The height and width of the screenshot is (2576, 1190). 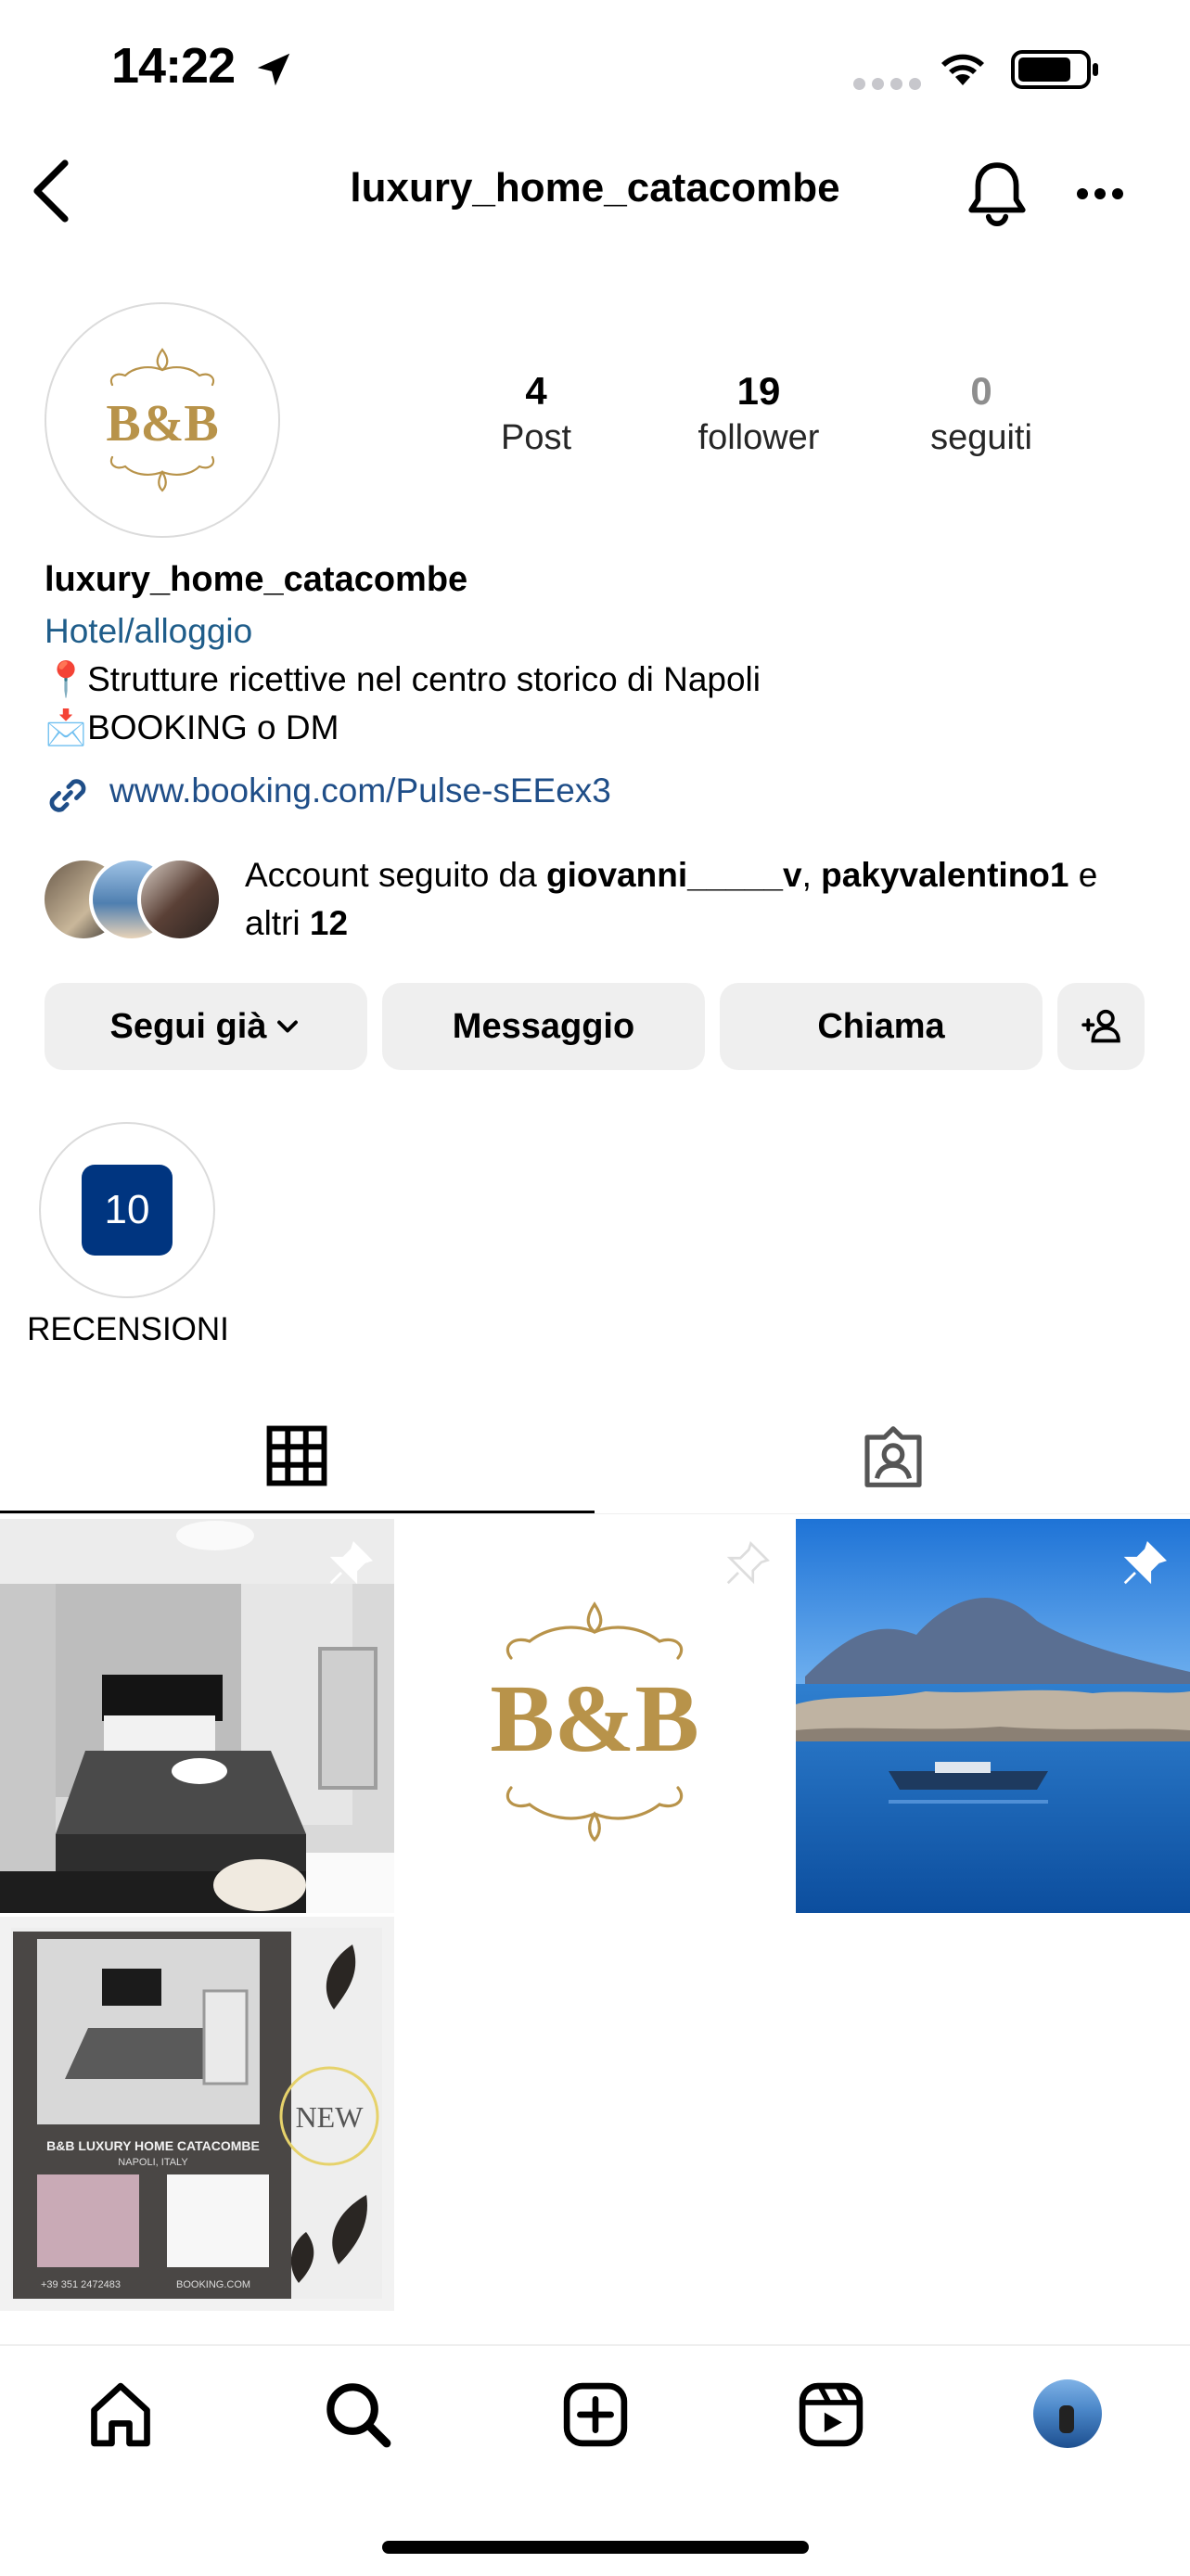 What do you see at coordinates (153, 2163) in the screenshot?
I see `flyer-subtitle: NAPOLI, ITALY` at bounding box center [153, 2163].